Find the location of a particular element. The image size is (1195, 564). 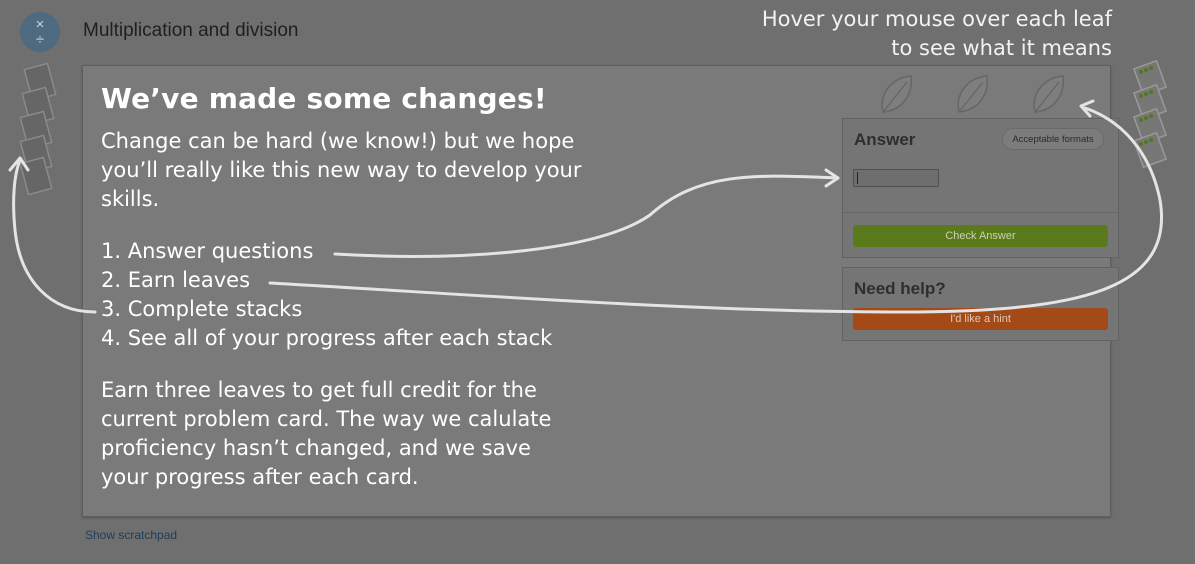

hint-button: I'd like a hint is located at coordinates (980, 319).